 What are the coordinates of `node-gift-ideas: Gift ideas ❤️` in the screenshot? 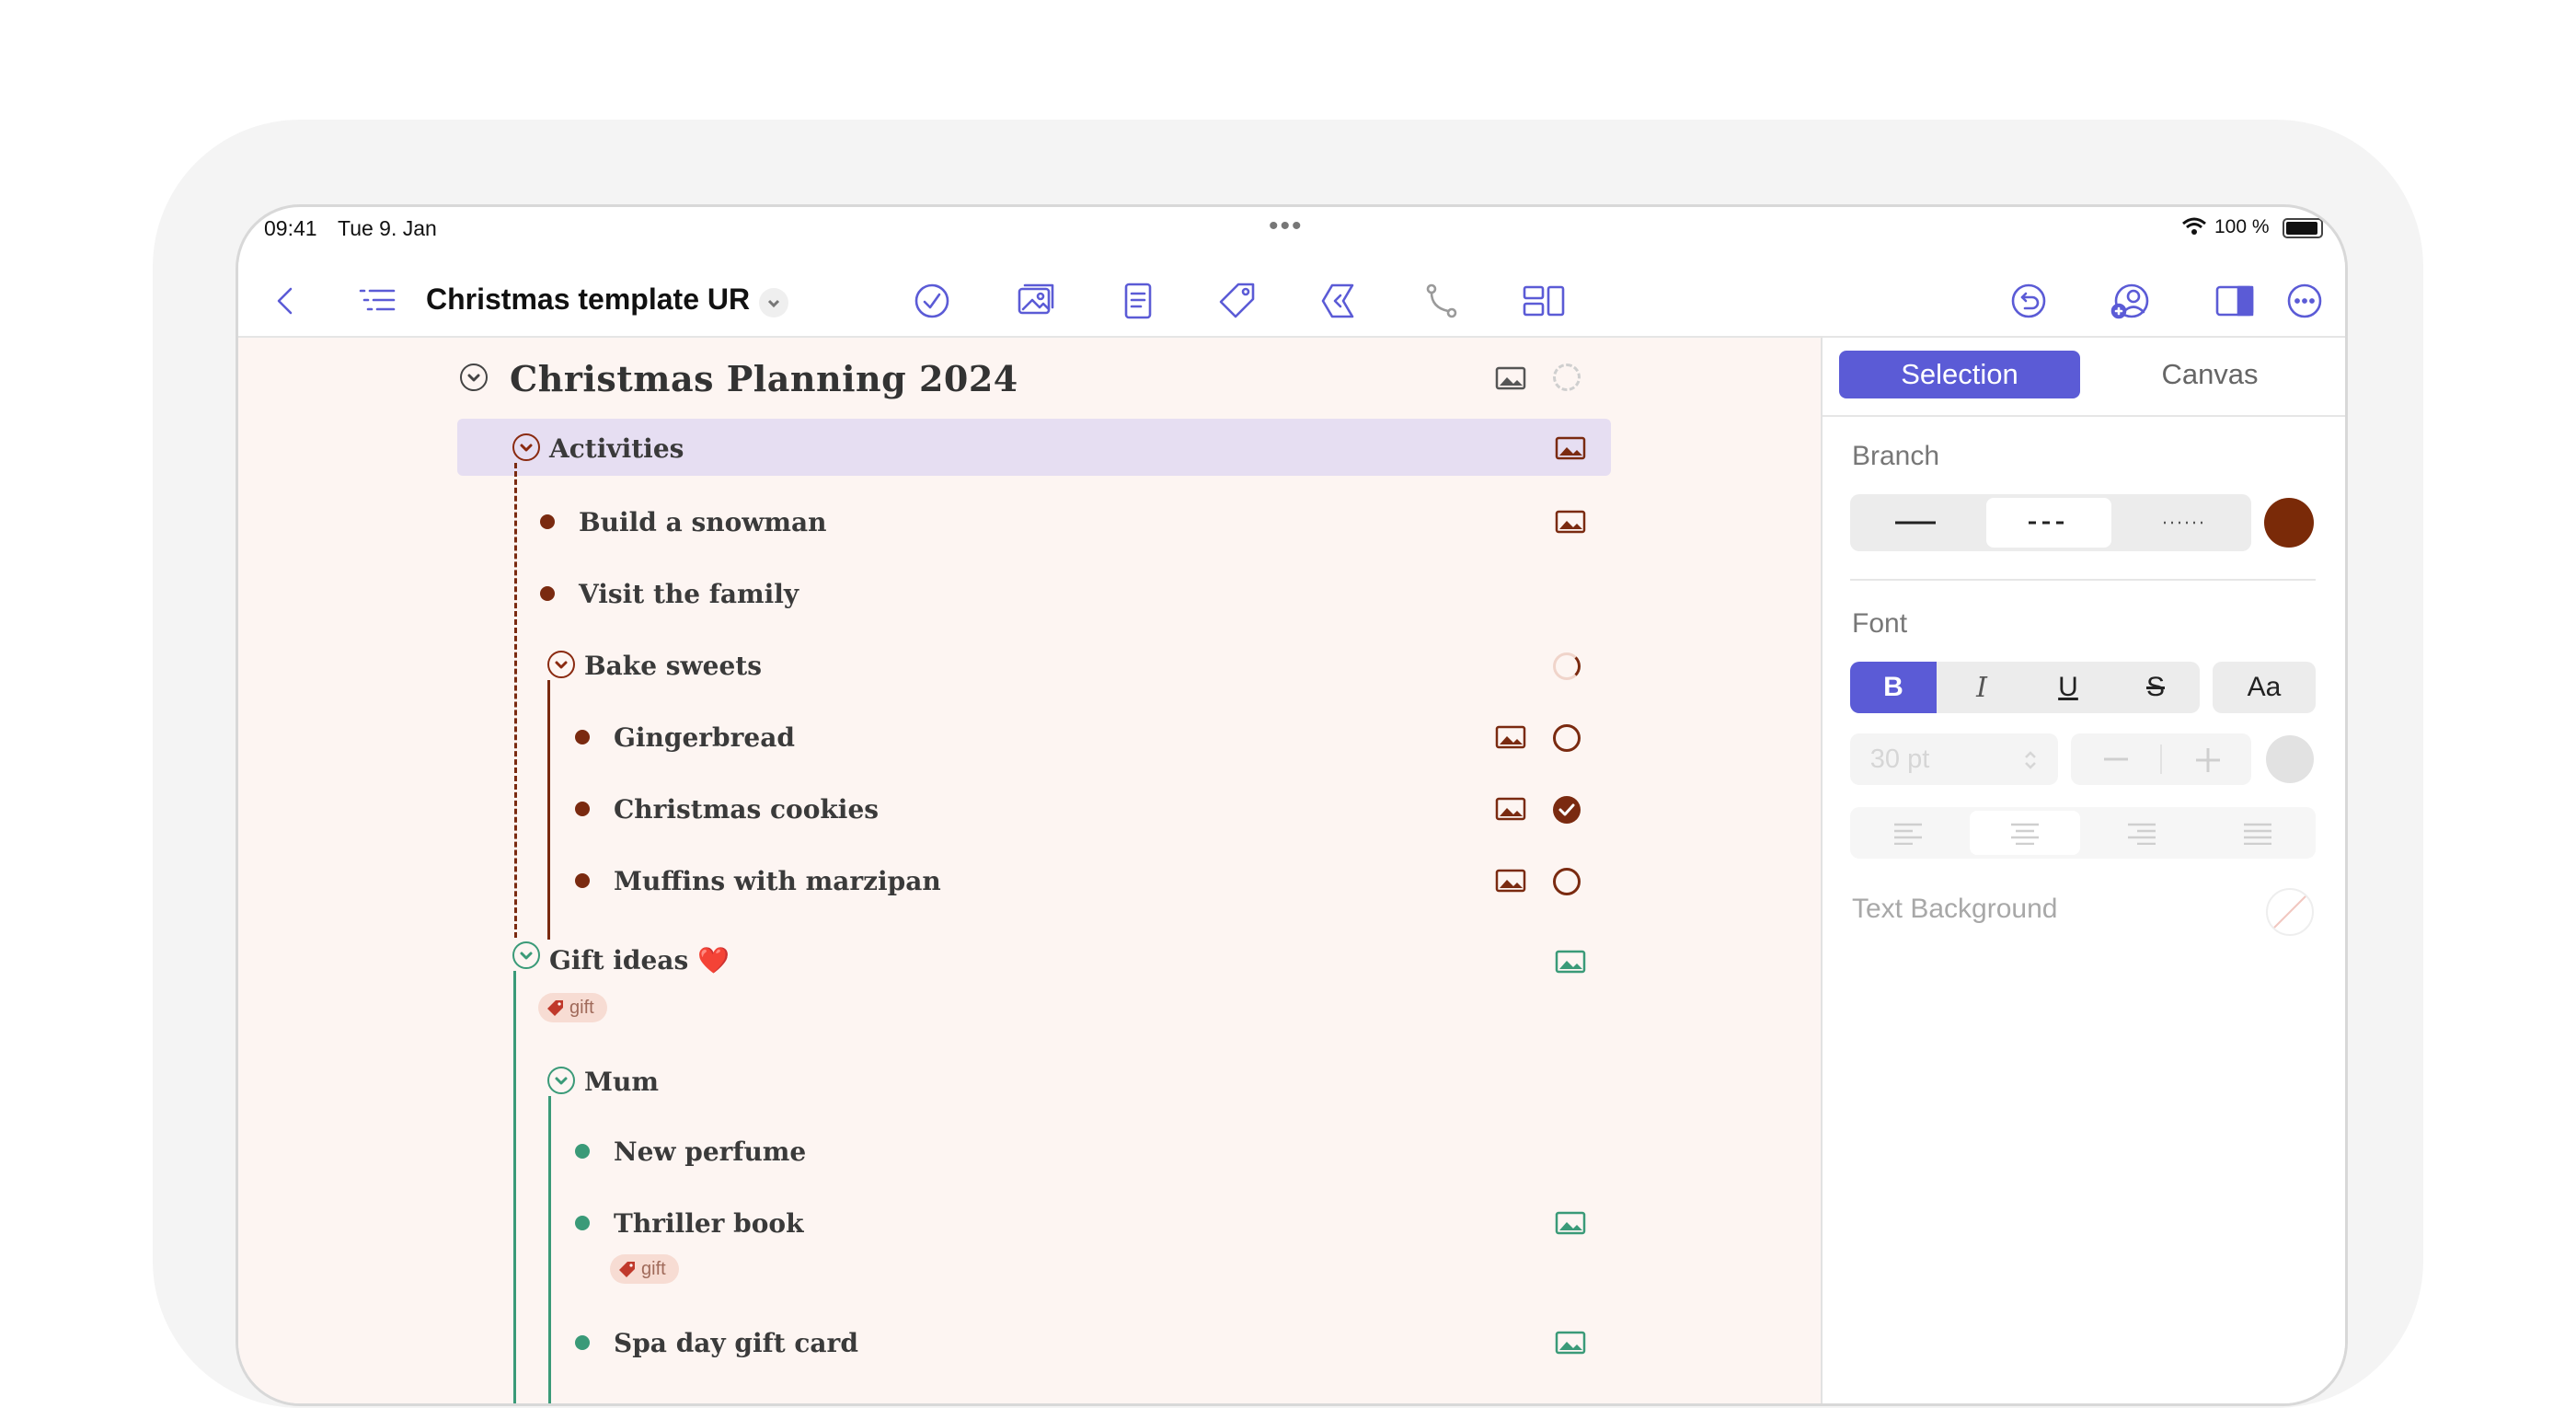 It's located at (639, 959).